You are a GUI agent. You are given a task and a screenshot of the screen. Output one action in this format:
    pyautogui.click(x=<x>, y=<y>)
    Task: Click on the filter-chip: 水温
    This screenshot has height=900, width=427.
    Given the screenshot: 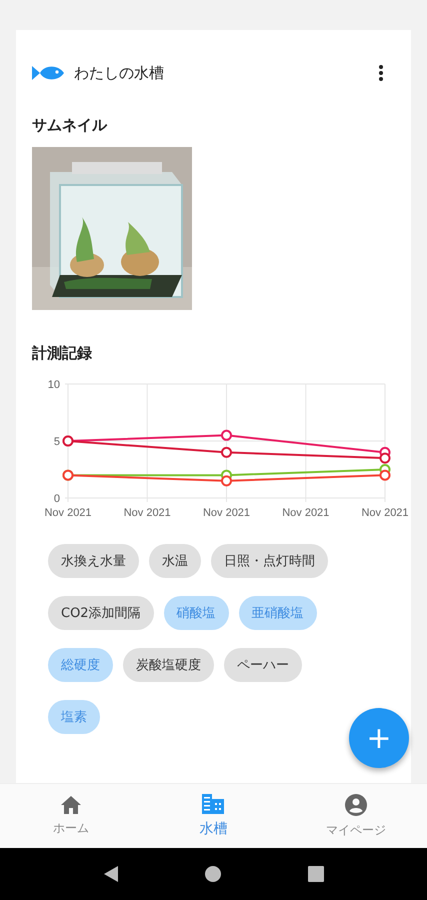 What is the action you would take?
    pyautogui.click(x=175, y=561)
    